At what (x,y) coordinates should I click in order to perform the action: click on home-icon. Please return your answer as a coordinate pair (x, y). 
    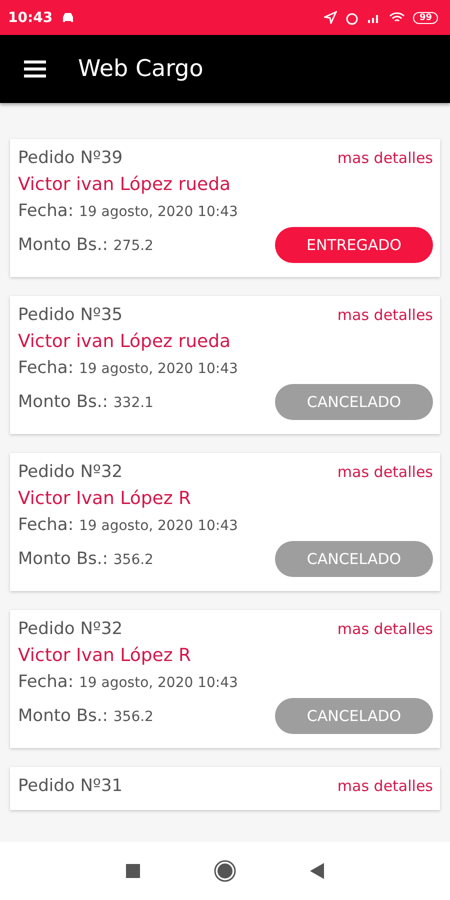
    Looking at the image, I should click on (225, 871).